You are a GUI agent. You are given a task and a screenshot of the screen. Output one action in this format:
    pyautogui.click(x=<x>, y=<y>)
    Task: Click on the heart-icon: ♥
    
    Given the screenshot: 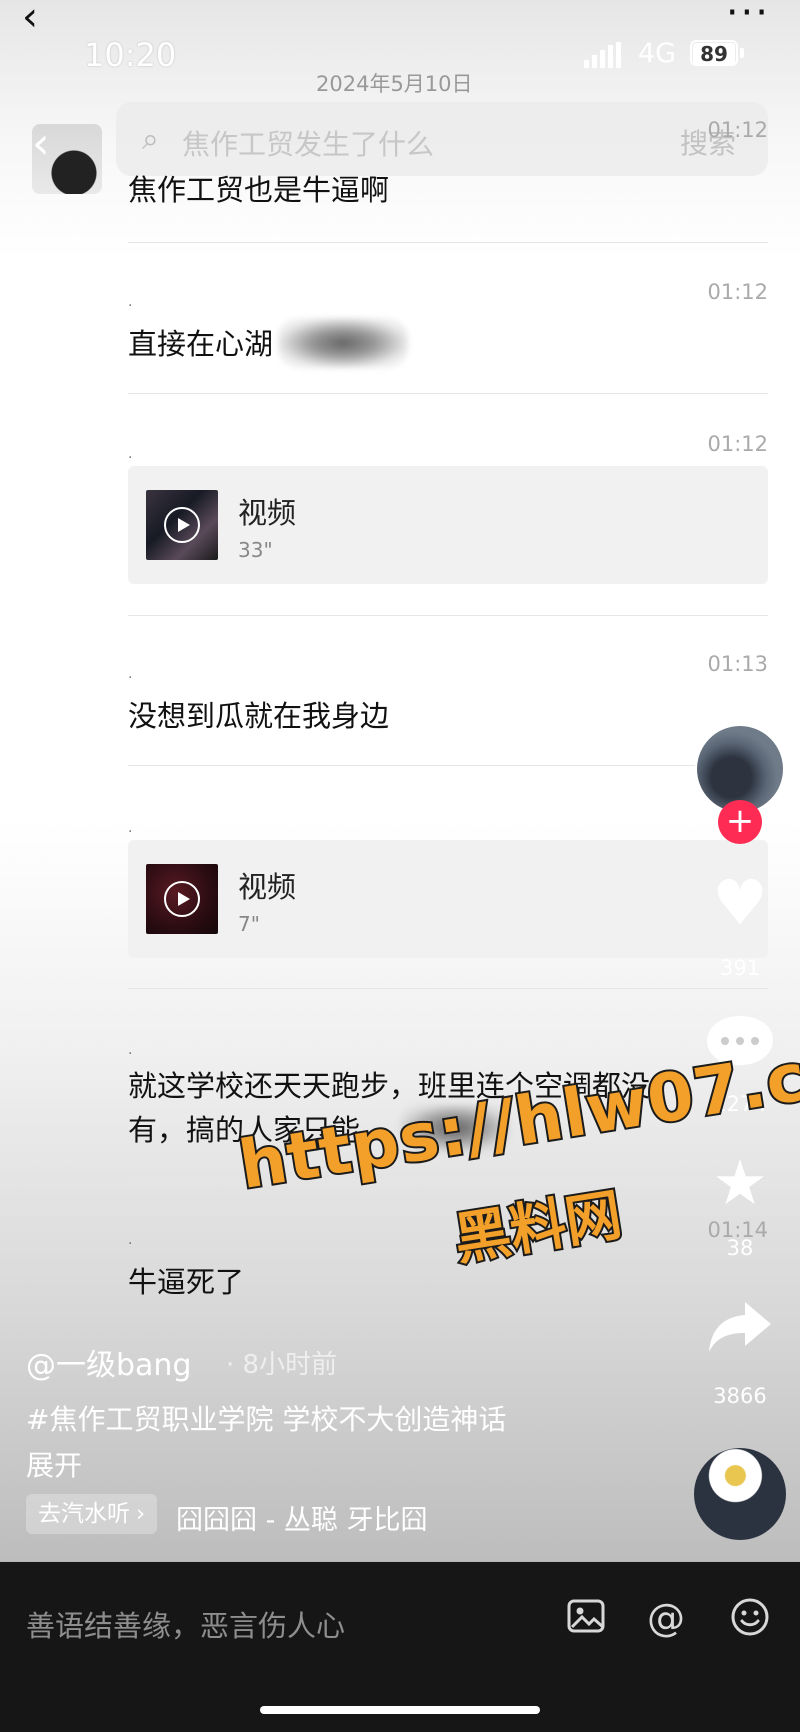 What is the action you would take?
    pyautogui.click(x=740, y=902)
    